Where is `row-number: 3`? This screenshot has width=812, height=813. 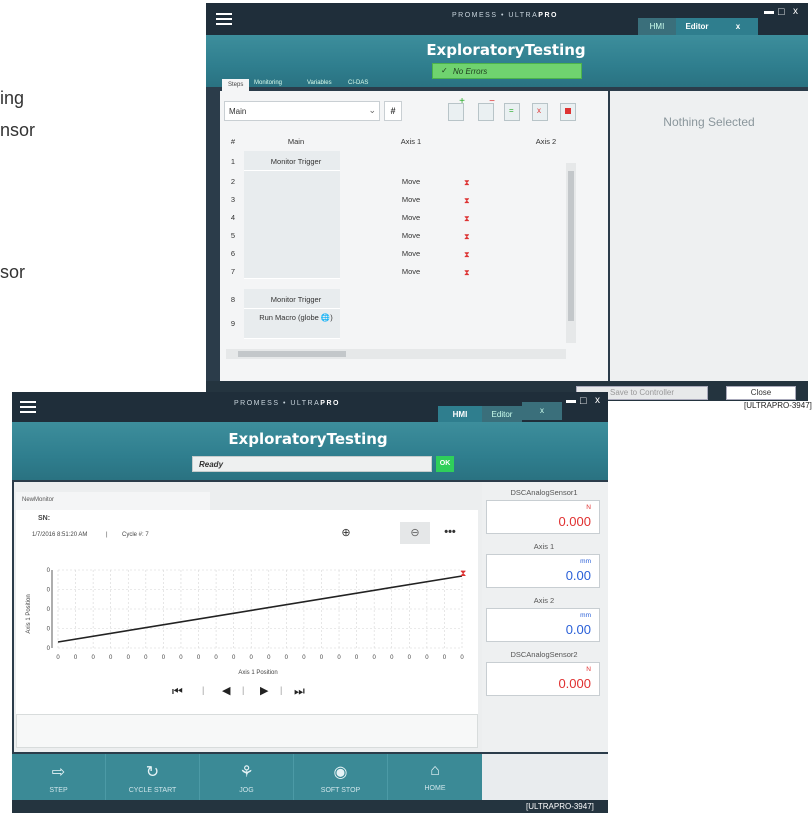 row-number: 3 is located at coordinates (233, 199).